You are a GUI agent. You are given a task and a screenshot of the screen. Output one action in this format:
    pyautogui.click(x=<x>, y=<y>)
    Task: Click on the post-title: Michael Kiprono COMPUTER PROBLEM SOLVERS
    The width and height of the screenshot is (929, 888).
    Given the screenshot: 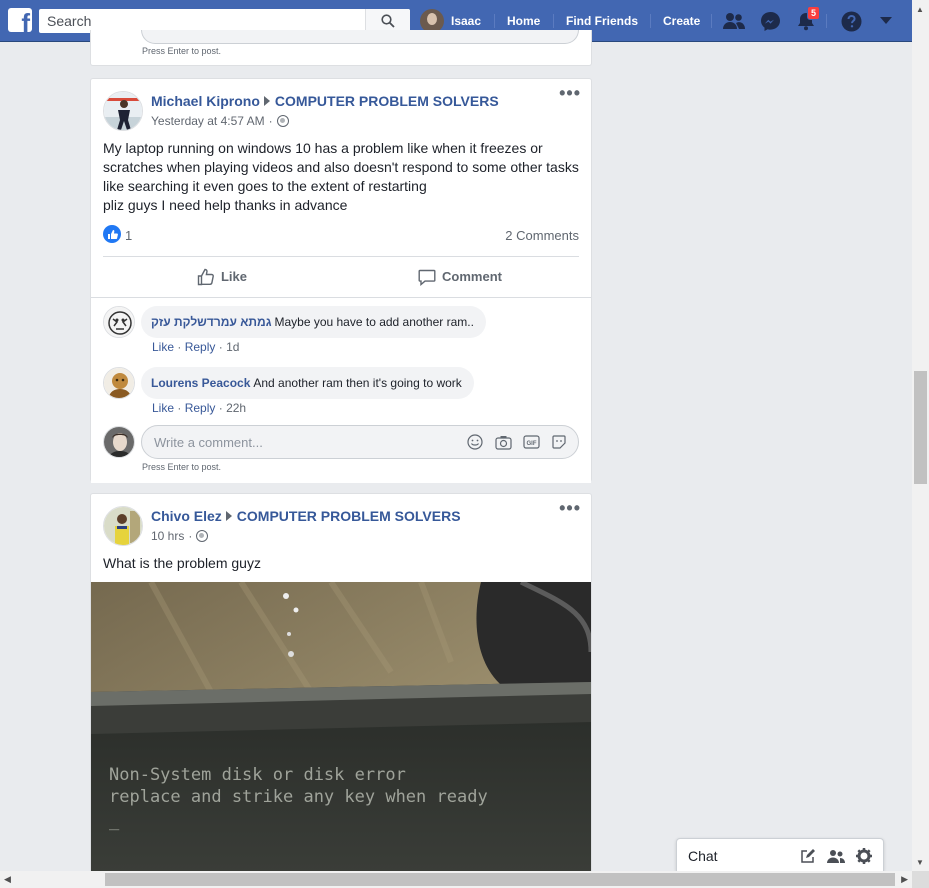 What is the action you would take?
    pyautogui.click(x=325, y=101)
    